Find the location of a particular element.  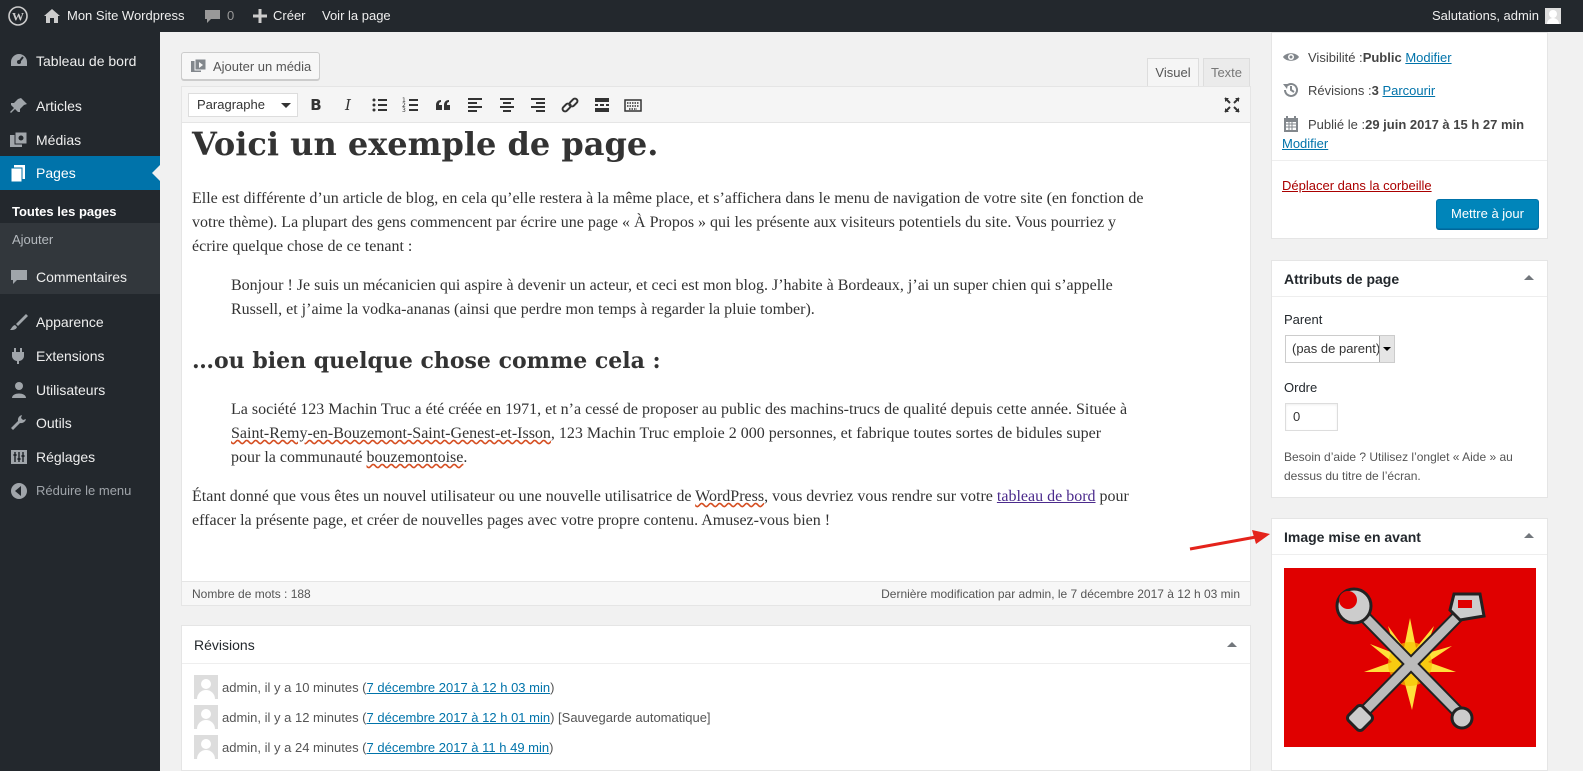

parent-select: (pas de parent) is located at coordinates (1340, 349).